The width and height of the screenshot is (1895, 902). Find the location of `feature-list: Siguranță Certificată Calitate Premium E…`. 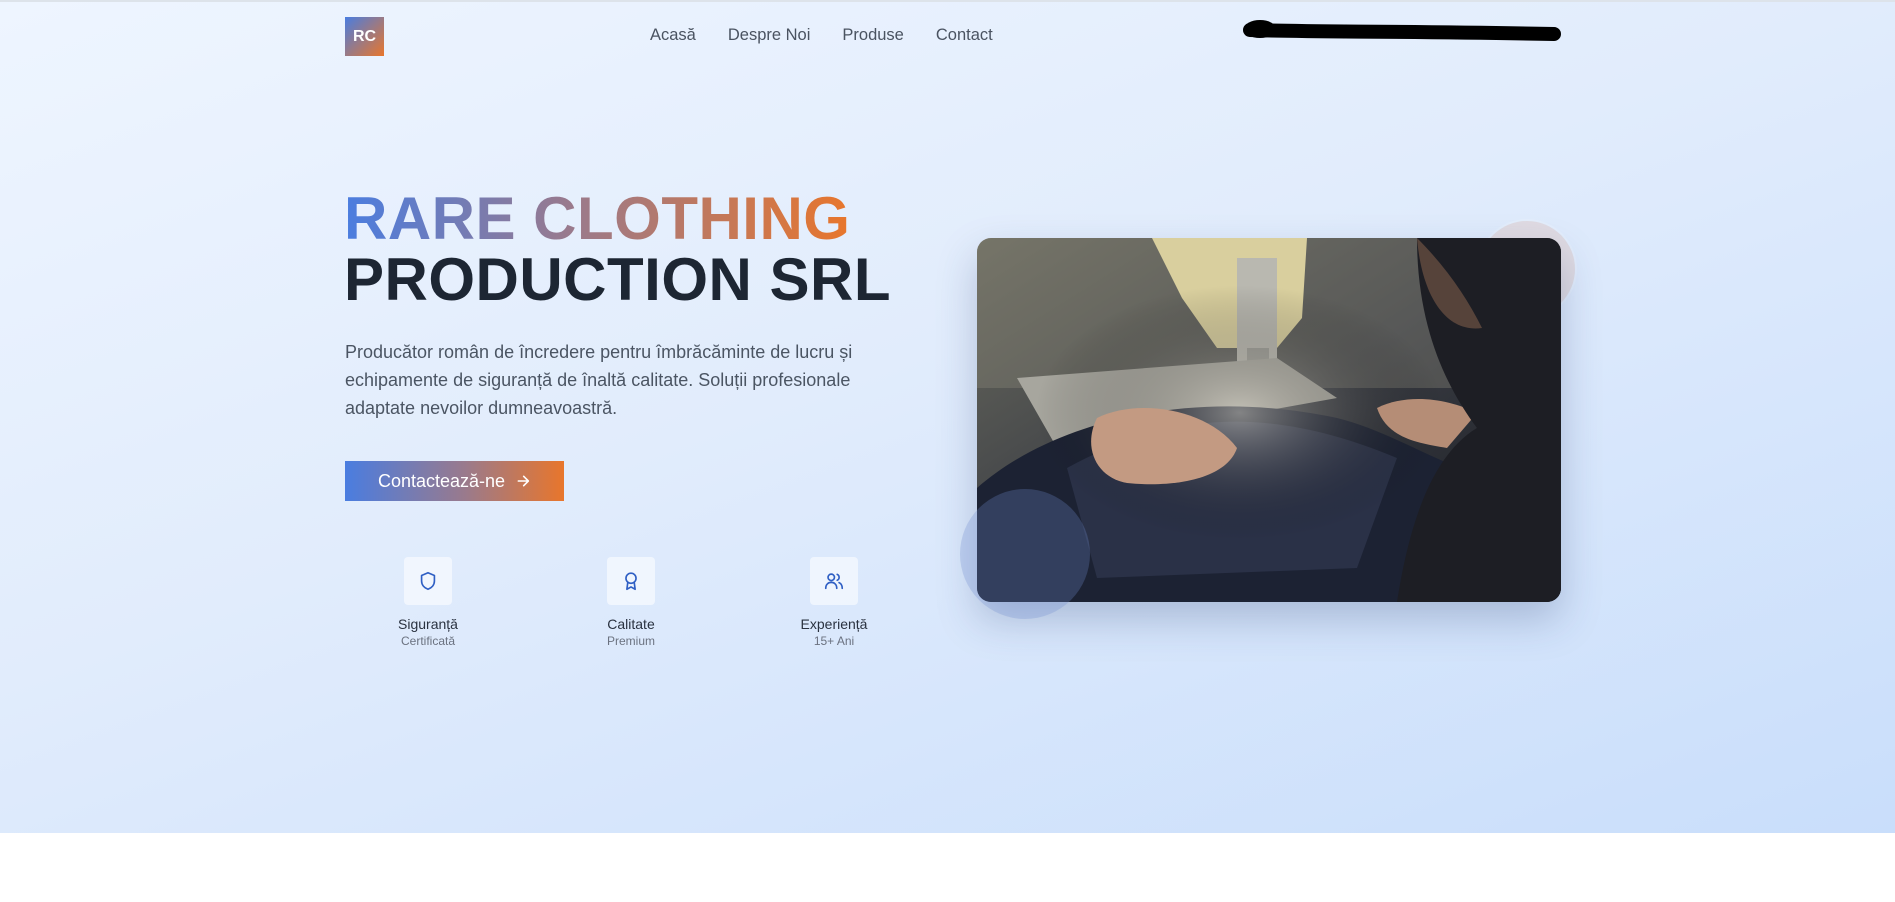

feature-list: Siguranță Certificată Calitate Premium E… is located at coordinates (615, 602).